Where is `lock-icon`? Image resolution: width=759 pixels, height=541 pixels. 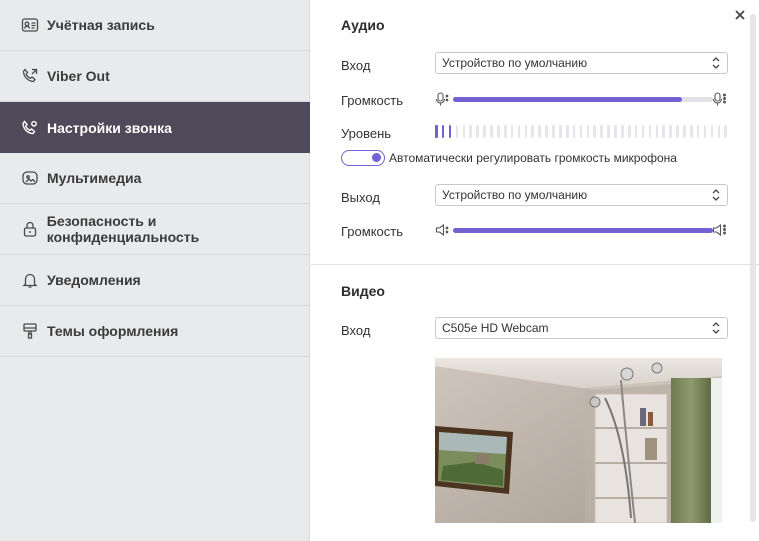
lock-icon is located at coordinates (30, 229).